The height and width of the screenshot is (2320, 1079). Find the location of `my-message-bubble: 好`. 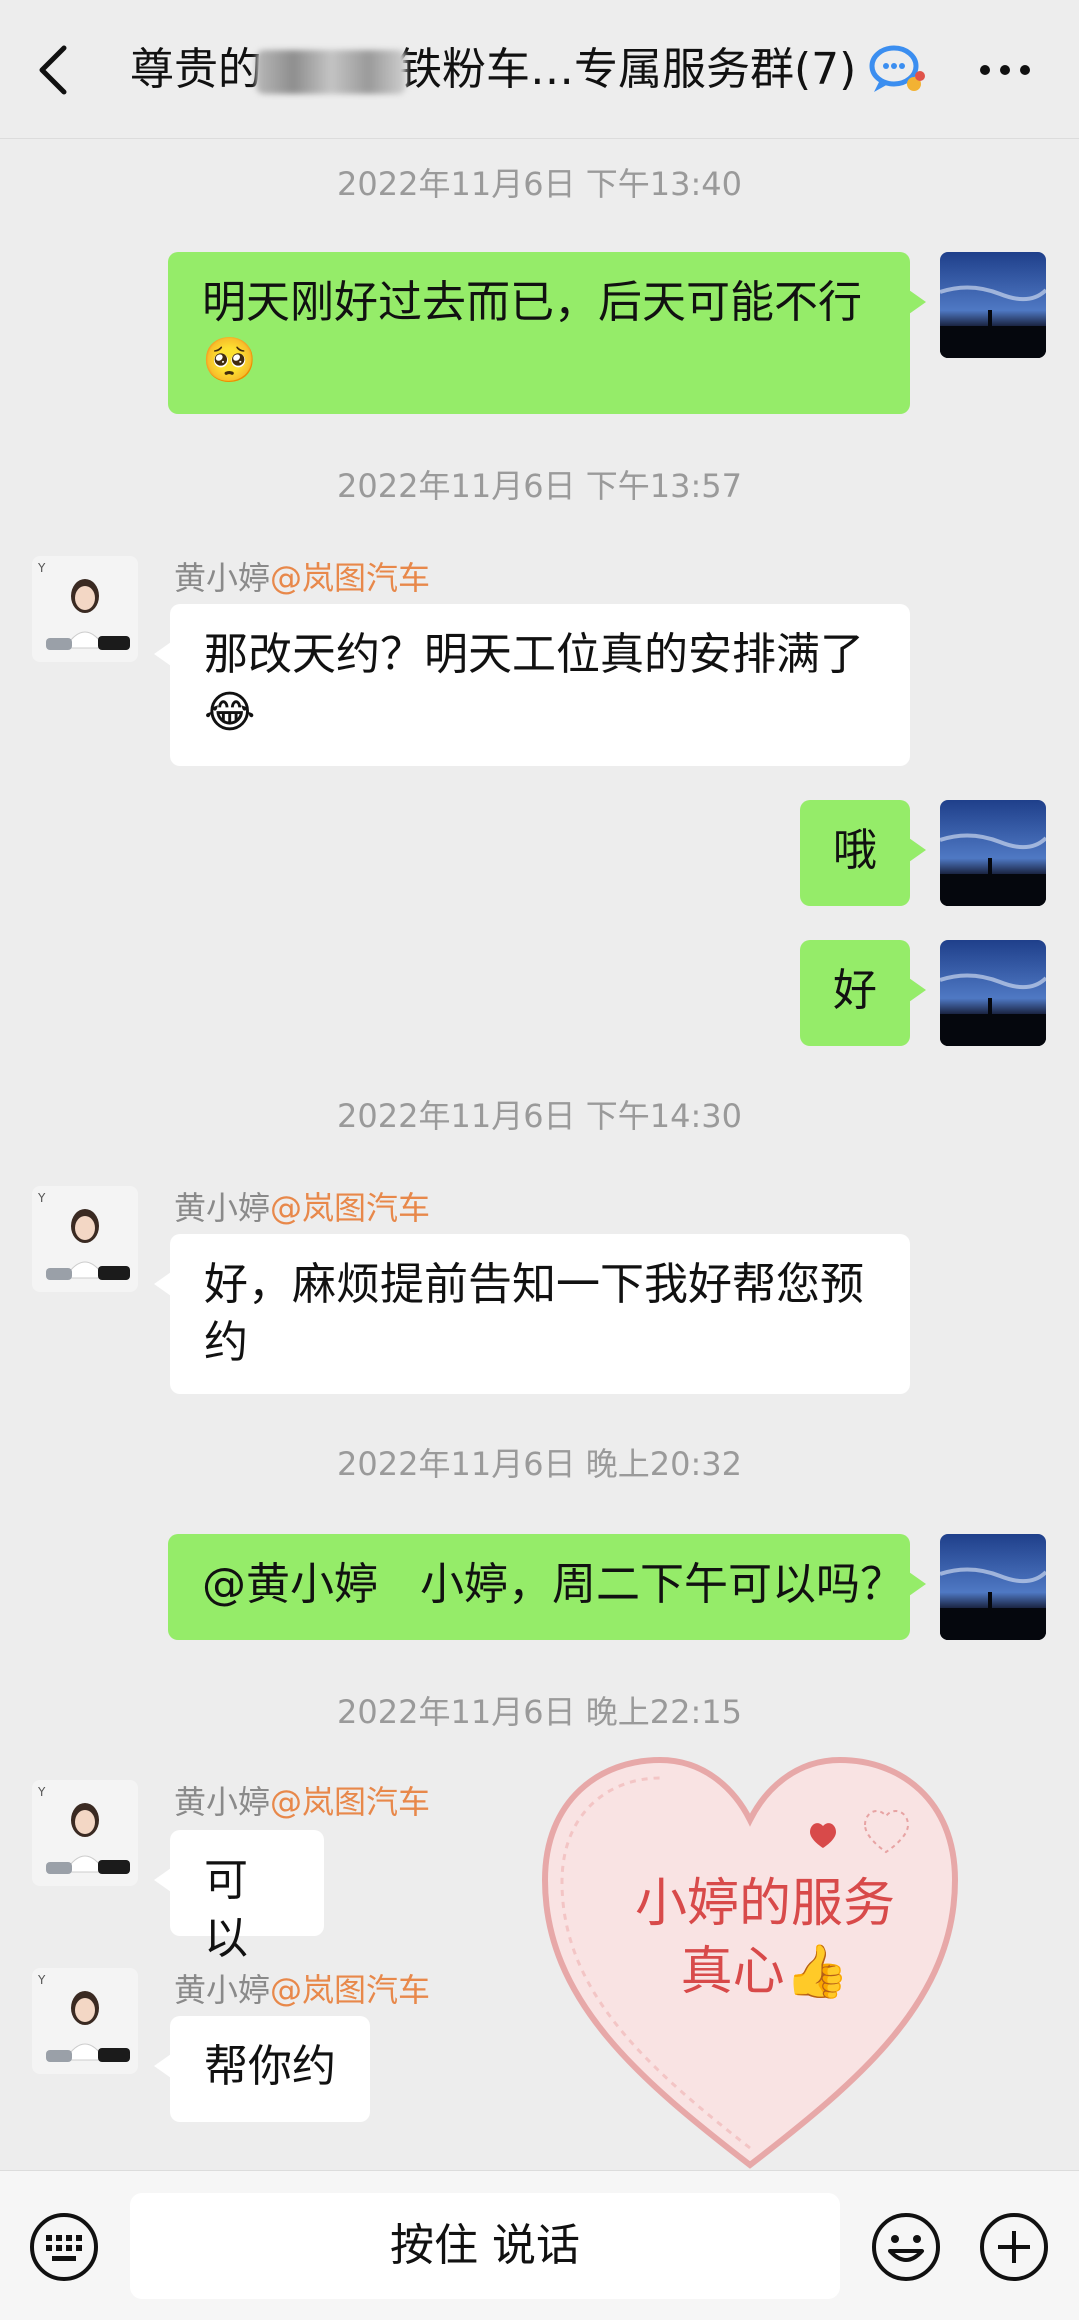

my-message-bubble: 好 is located at coordinates (863, 993).